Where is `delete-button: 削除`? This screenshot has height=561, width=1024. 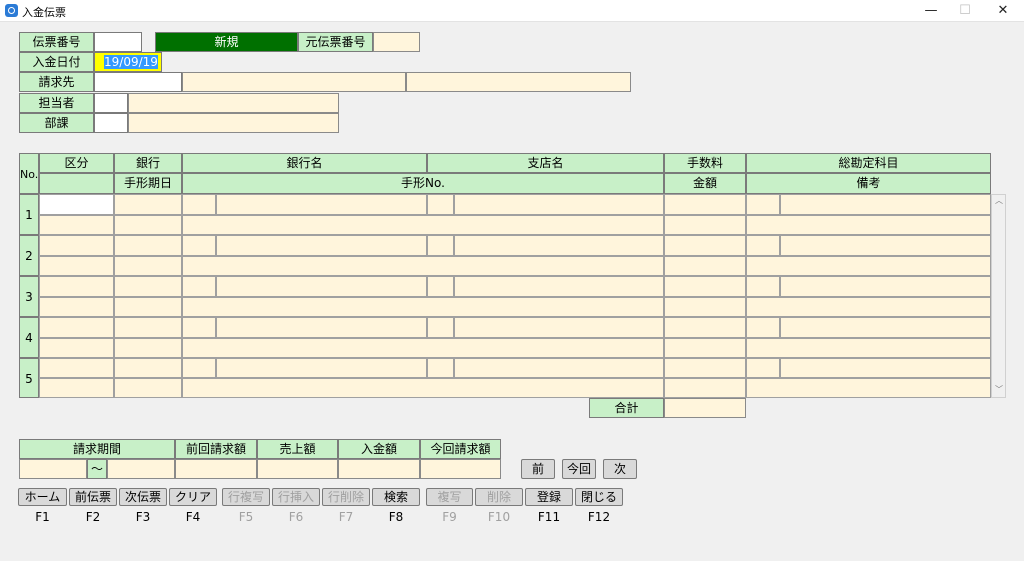
delete-button: 削除 is located at coordinates (499, 497).